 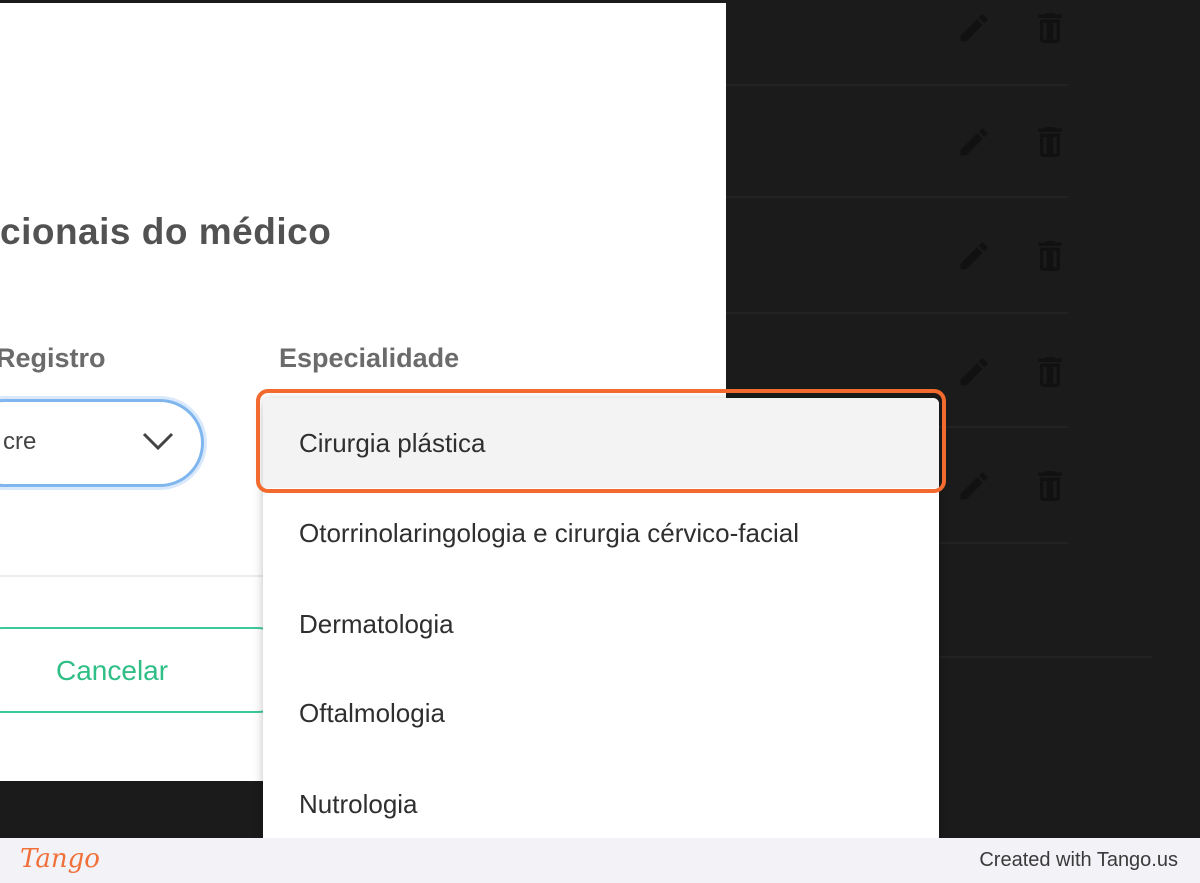 What do you see at coordinates (369, 358) in the screenshot?
I see `especialidade-label: Especialidade` at bounding box center [369, 358].